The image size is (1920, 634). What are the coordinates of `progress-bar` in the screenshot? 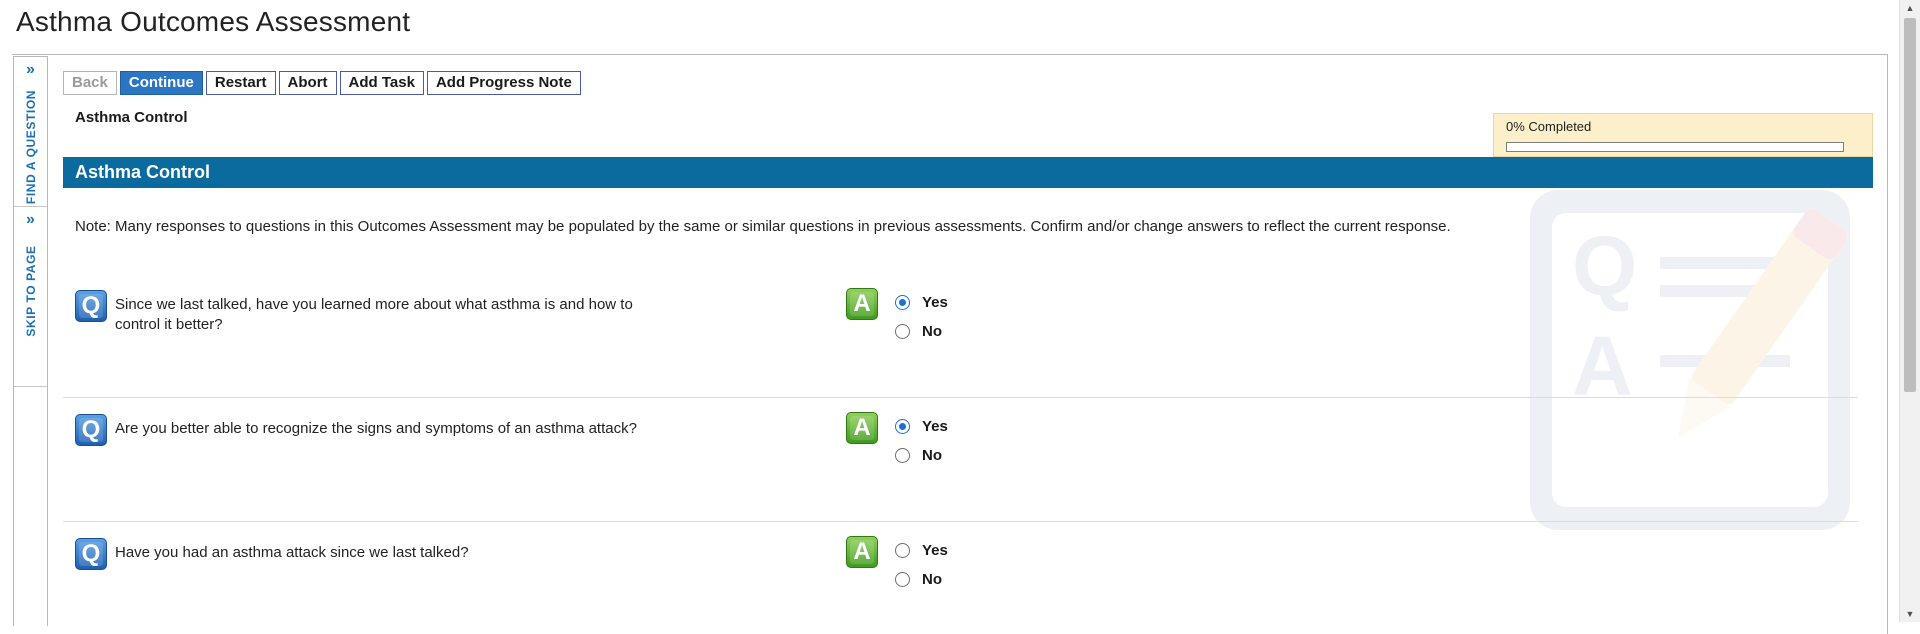 It's located at (1675, 147).